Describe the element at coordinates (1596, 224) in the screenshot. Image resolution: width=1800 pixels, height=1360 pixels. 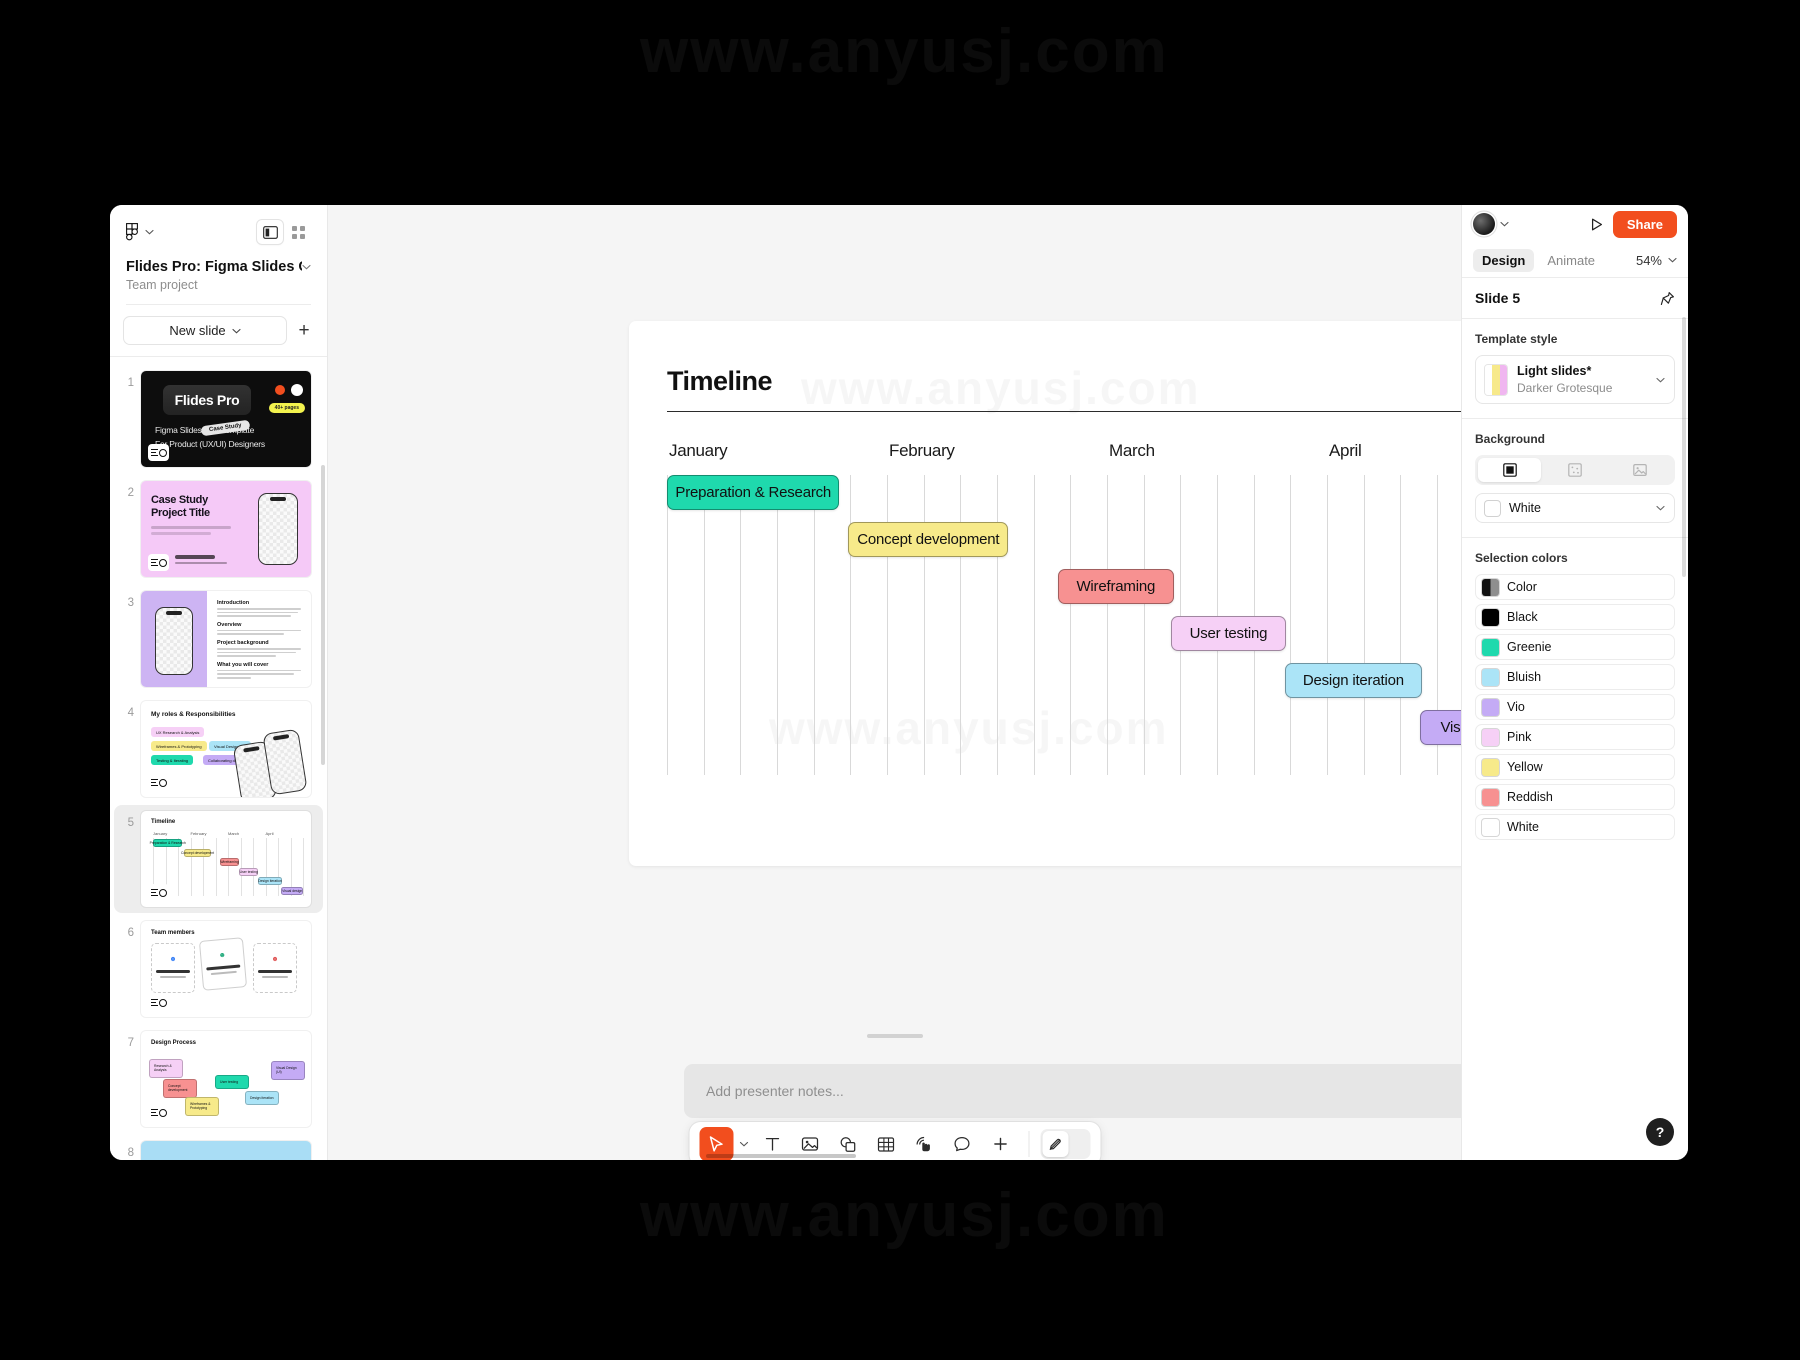
I see `present-button` at that location.